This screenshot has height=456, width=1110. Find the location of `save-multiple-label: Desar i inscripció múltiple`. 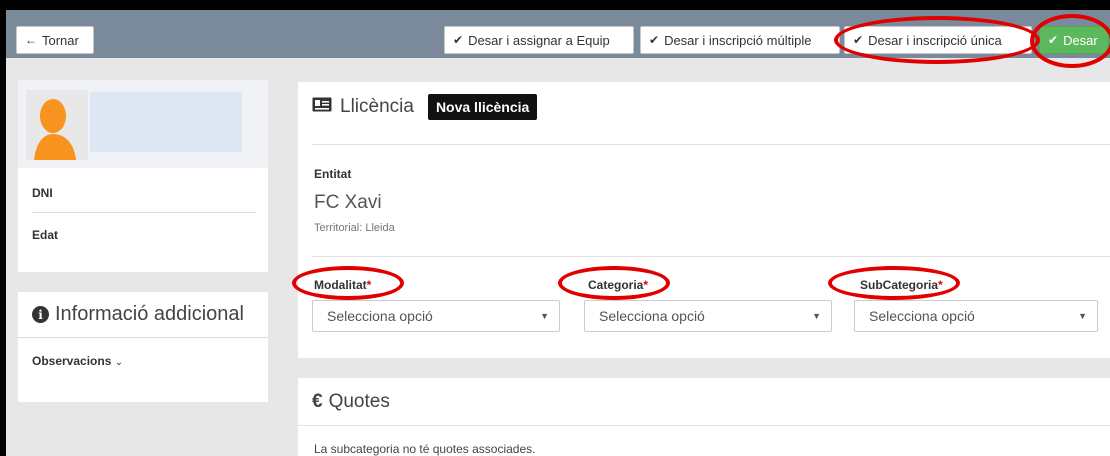

save-multiple-label: Desar i inscripció múltiple is located at coordinates (738, 40).